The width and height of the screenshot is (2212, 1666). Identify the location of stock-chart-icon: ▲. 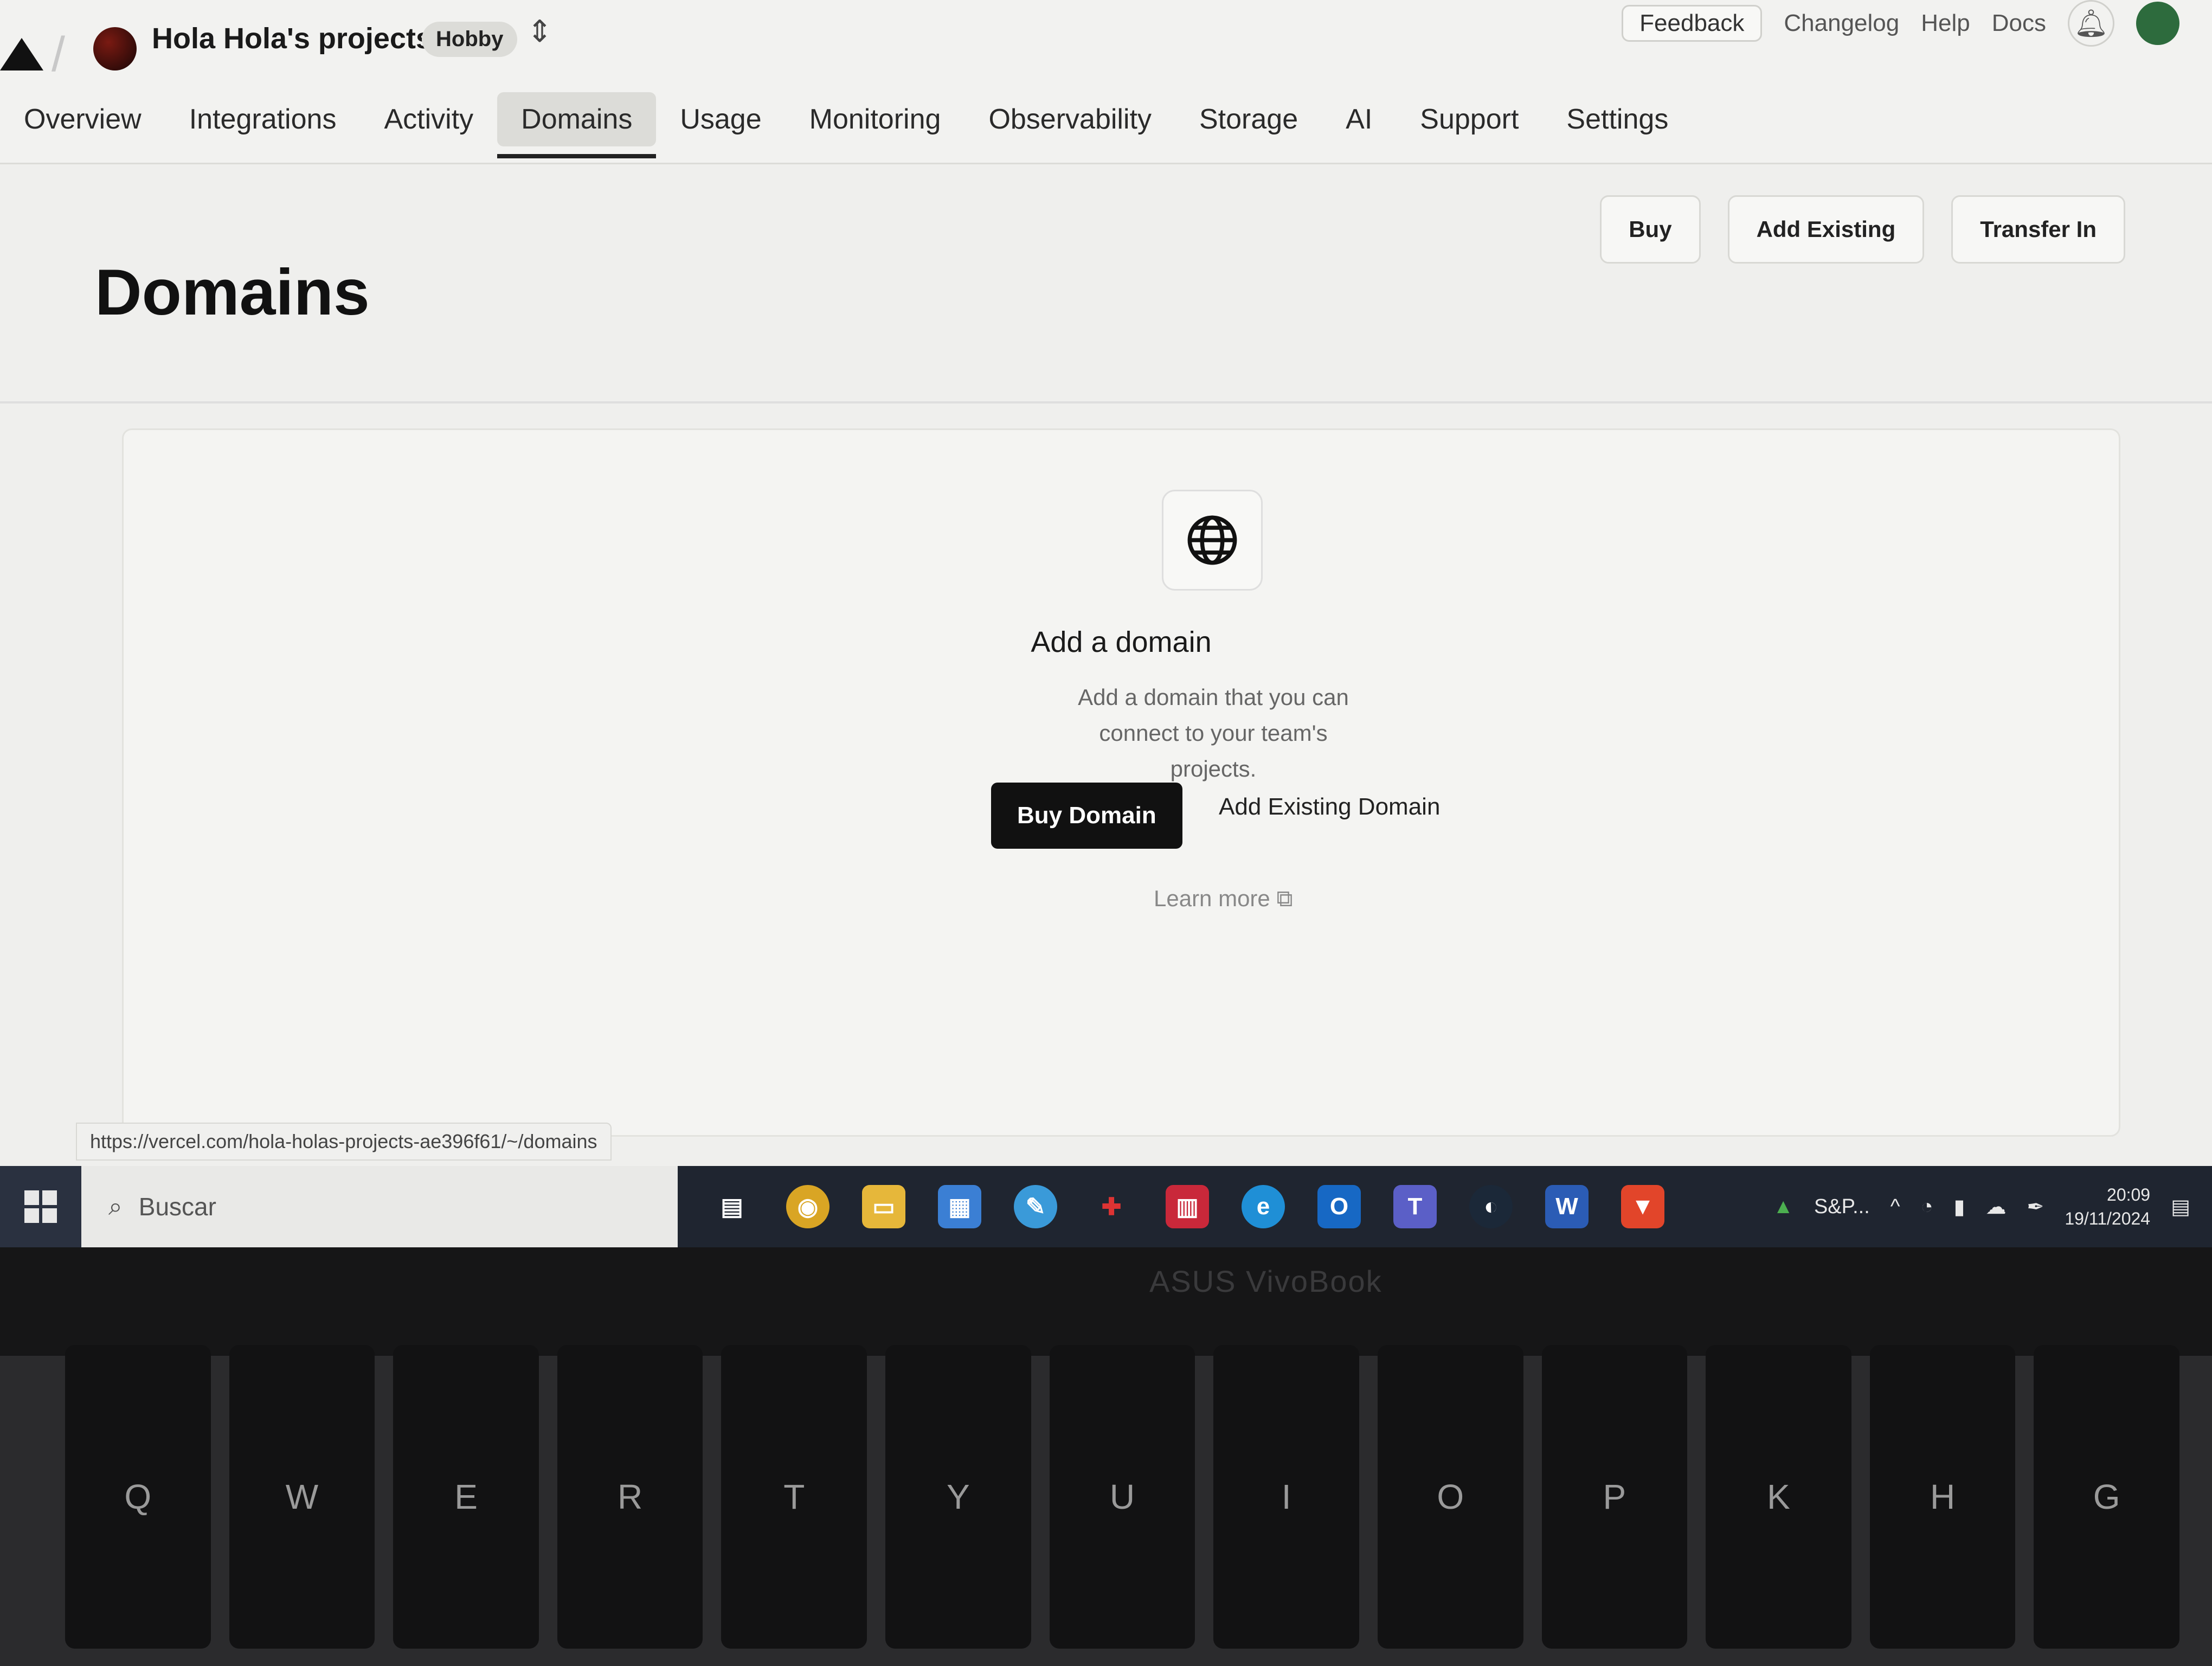
(1783, 1207).